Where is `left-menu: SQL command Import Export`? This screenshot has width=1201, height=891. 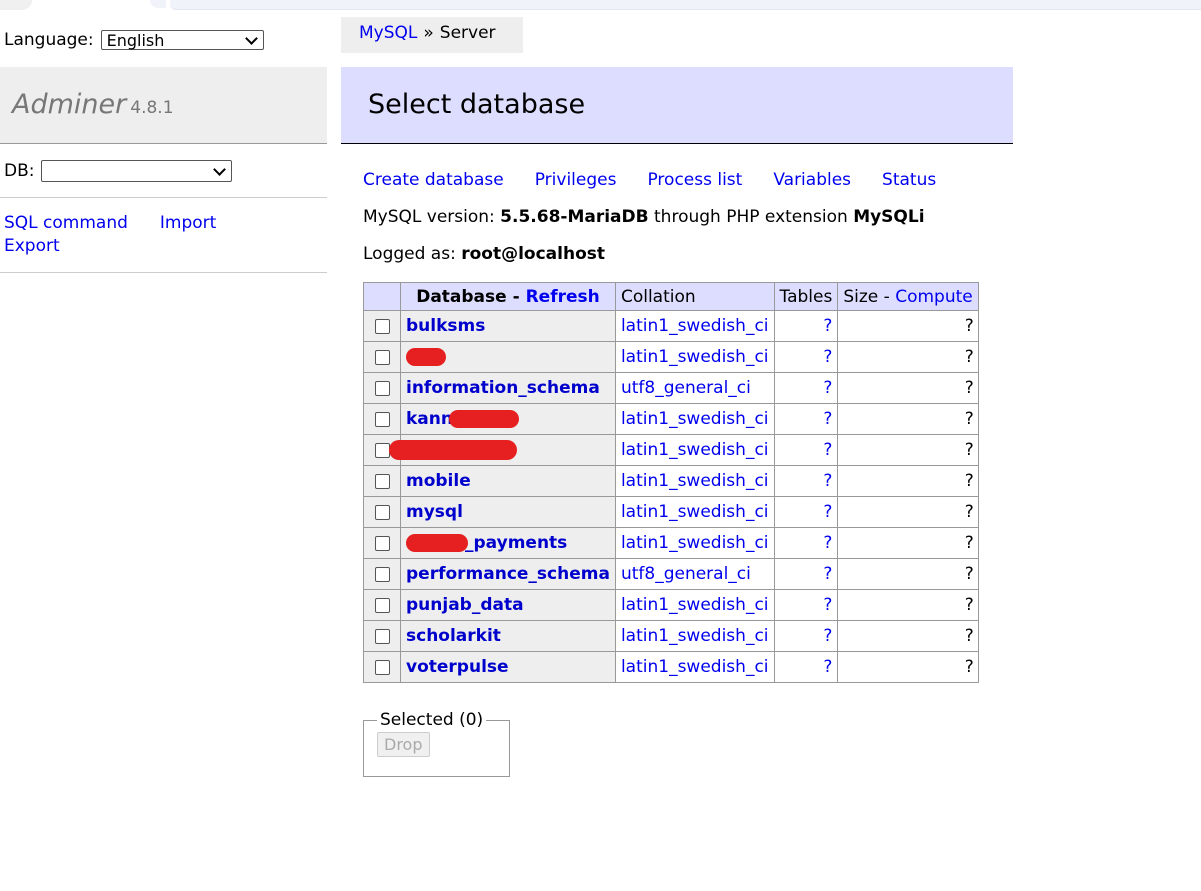 left-menu: SQL command Import Export is located at coordinates (110, 235).